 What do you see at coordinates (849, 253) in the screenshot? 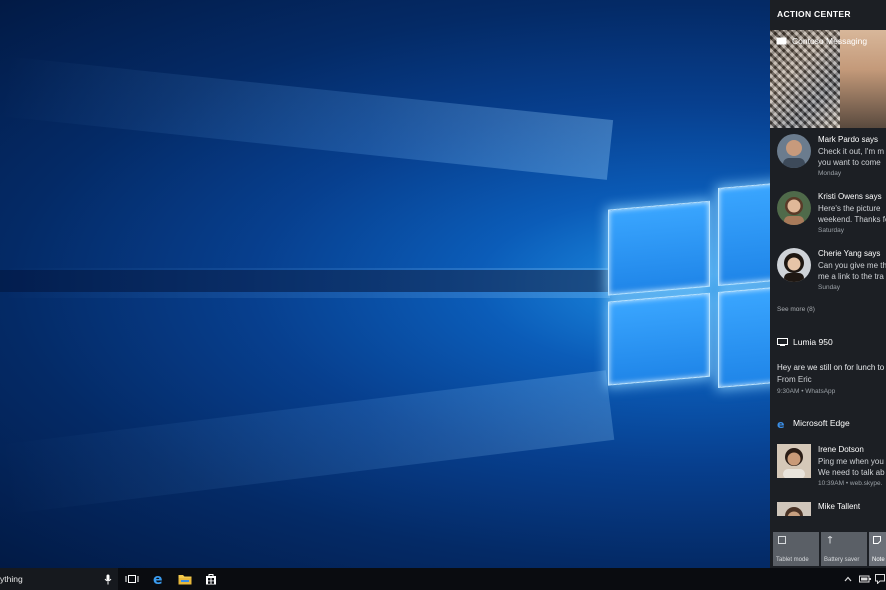
I see `sender-name: Cherie Yang says` at bounding box center [849, 253].